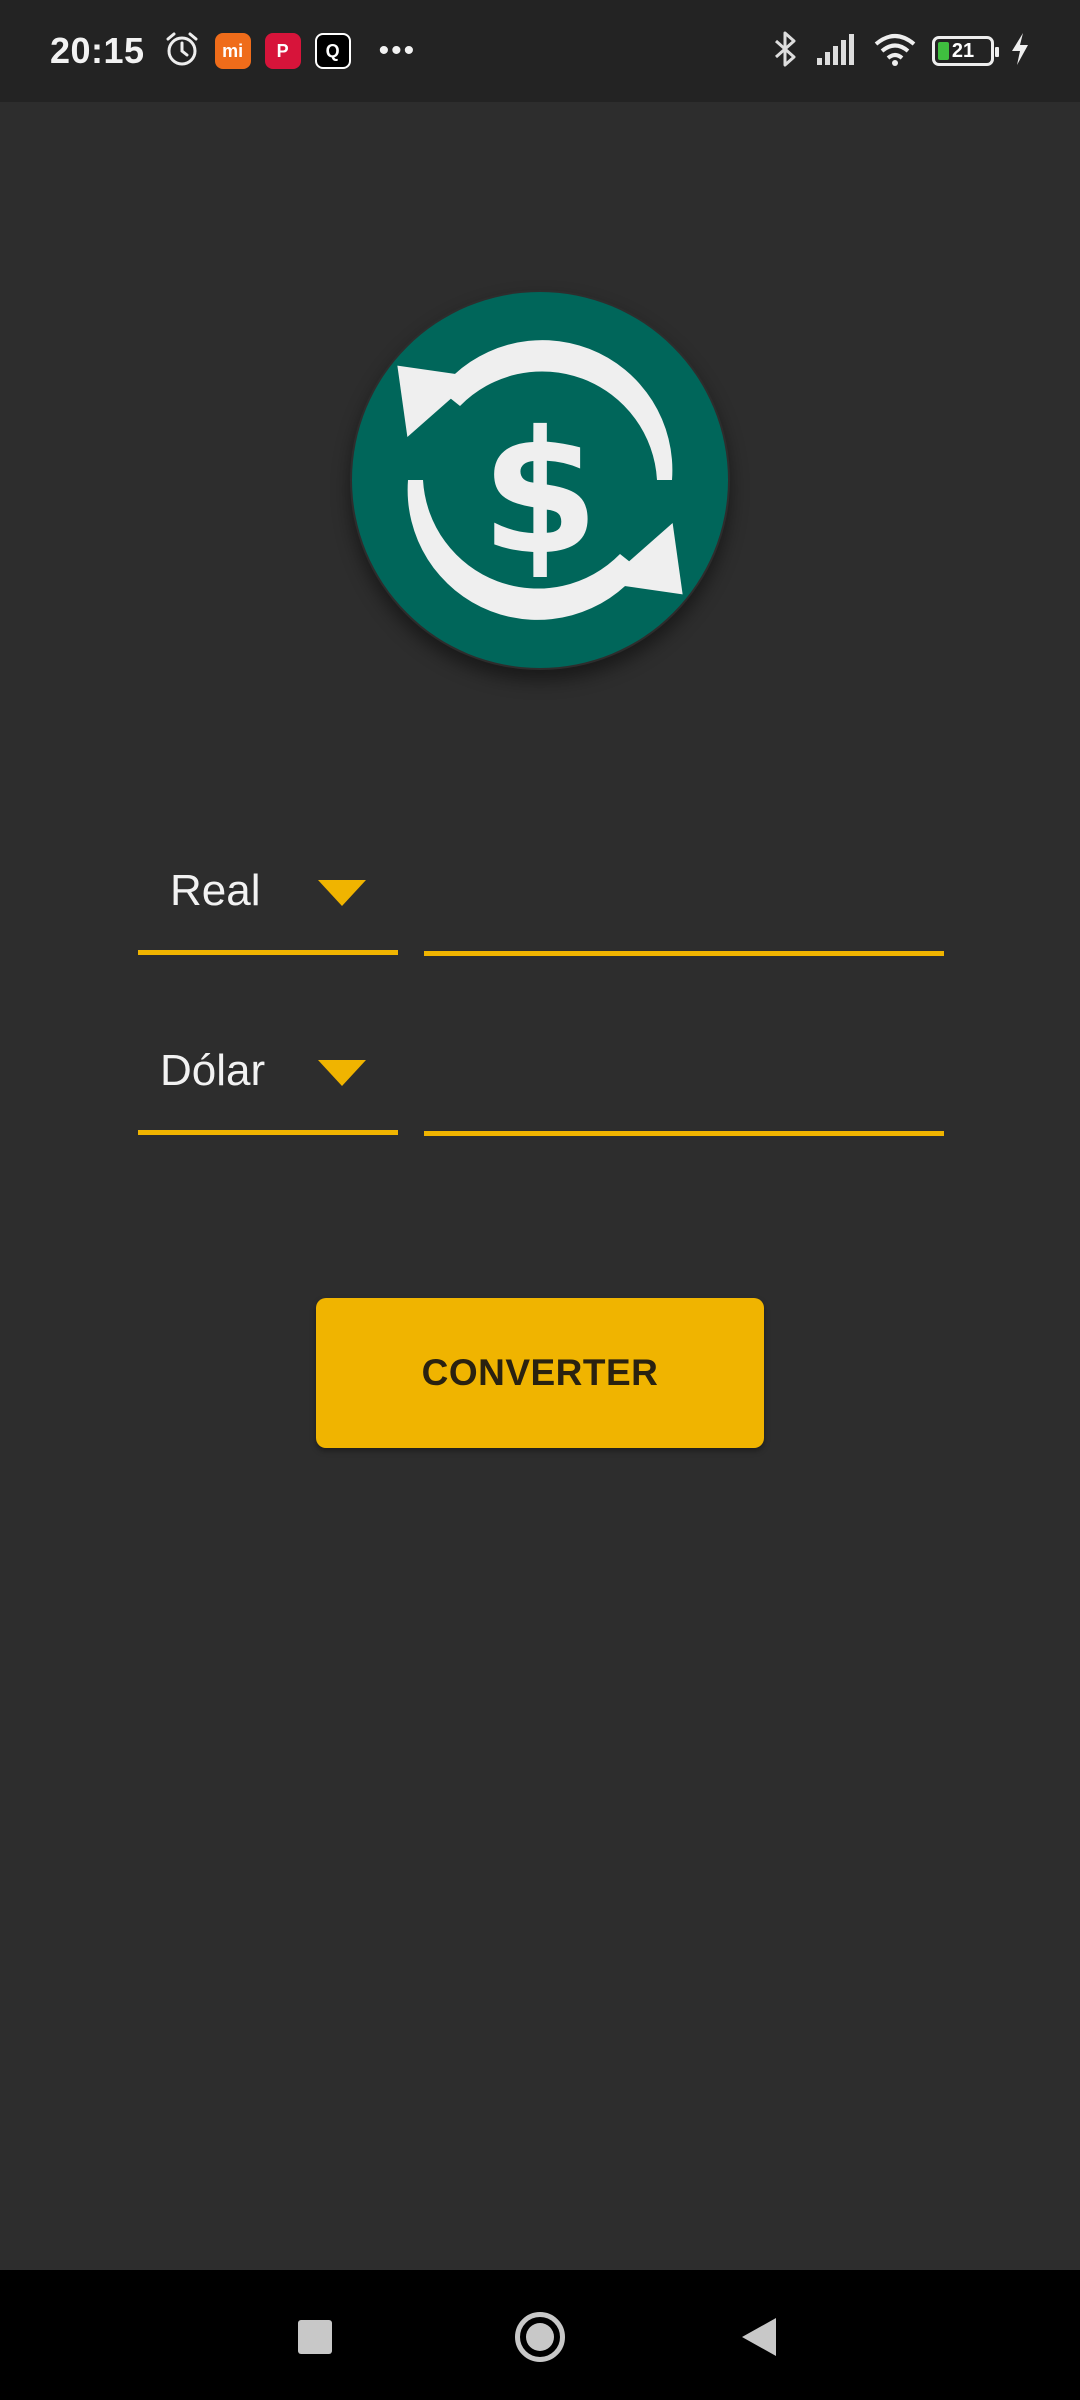  I want to click on bluetooth-icon, so click(785, 51).